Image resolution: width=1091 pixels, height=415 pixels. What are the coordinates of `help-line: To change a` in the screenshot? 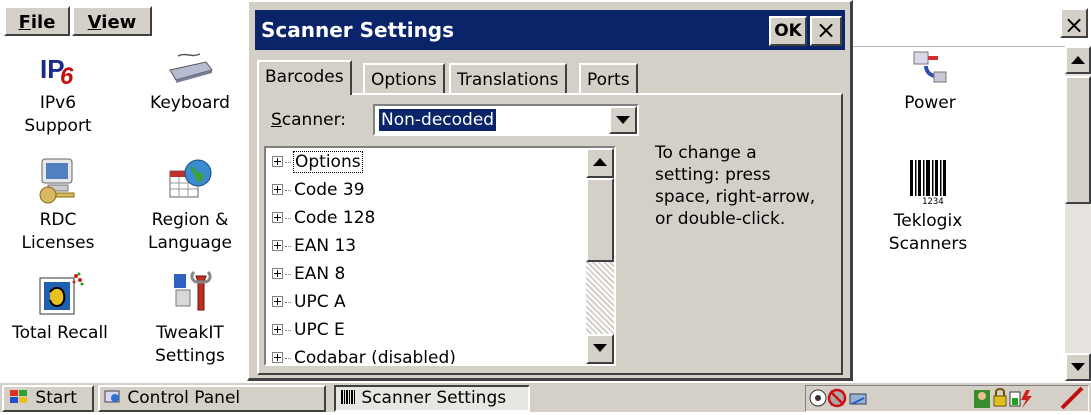 It's located at (706, 153).